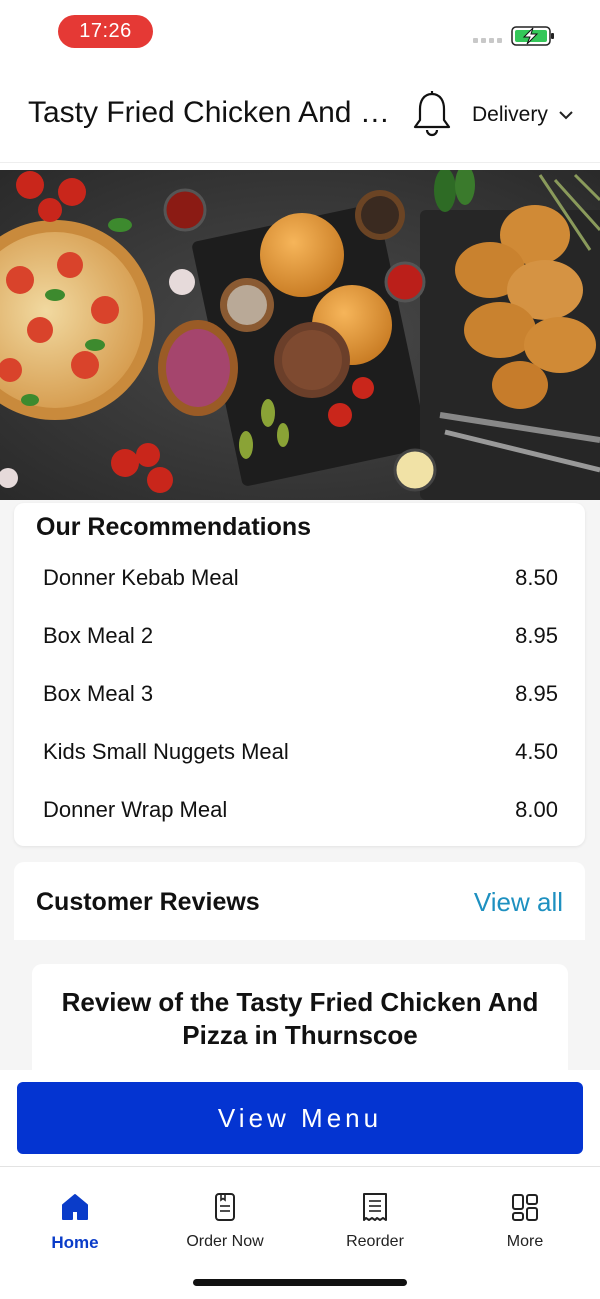 This screenshot has height=1299, width=600. I want to click on recommendations-title: Our Recommendations, so click(174, 527).